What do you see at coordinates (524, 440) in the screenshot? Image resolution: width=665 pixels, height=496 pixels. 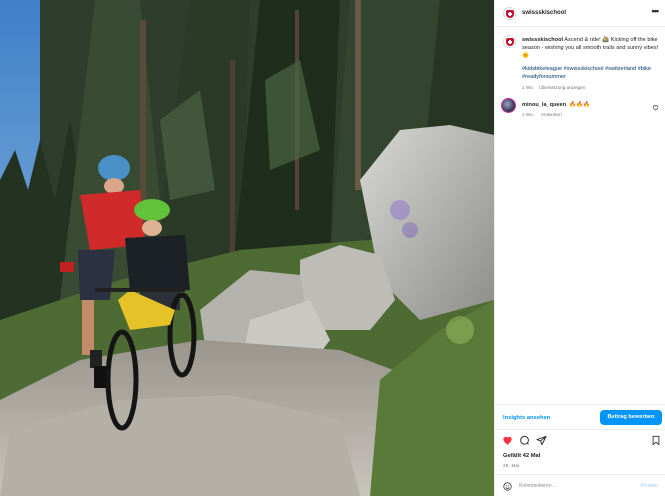 I see `comment-icon` at bounding box center [524, 440].